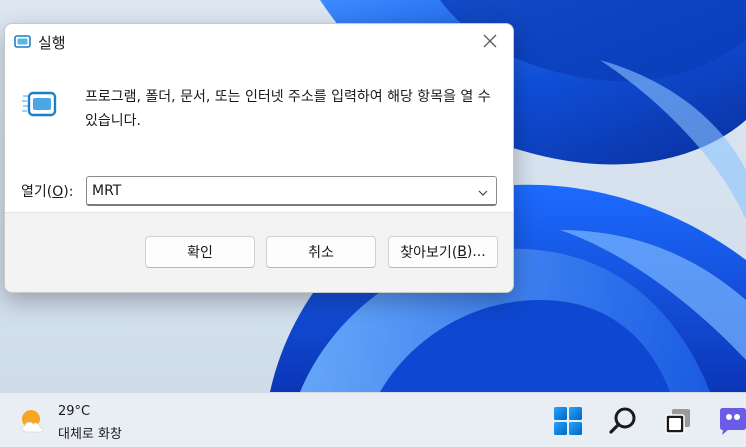  Describe the element at coordinates (731, 421) in the screenshot. I see `chat-icon` at that location.